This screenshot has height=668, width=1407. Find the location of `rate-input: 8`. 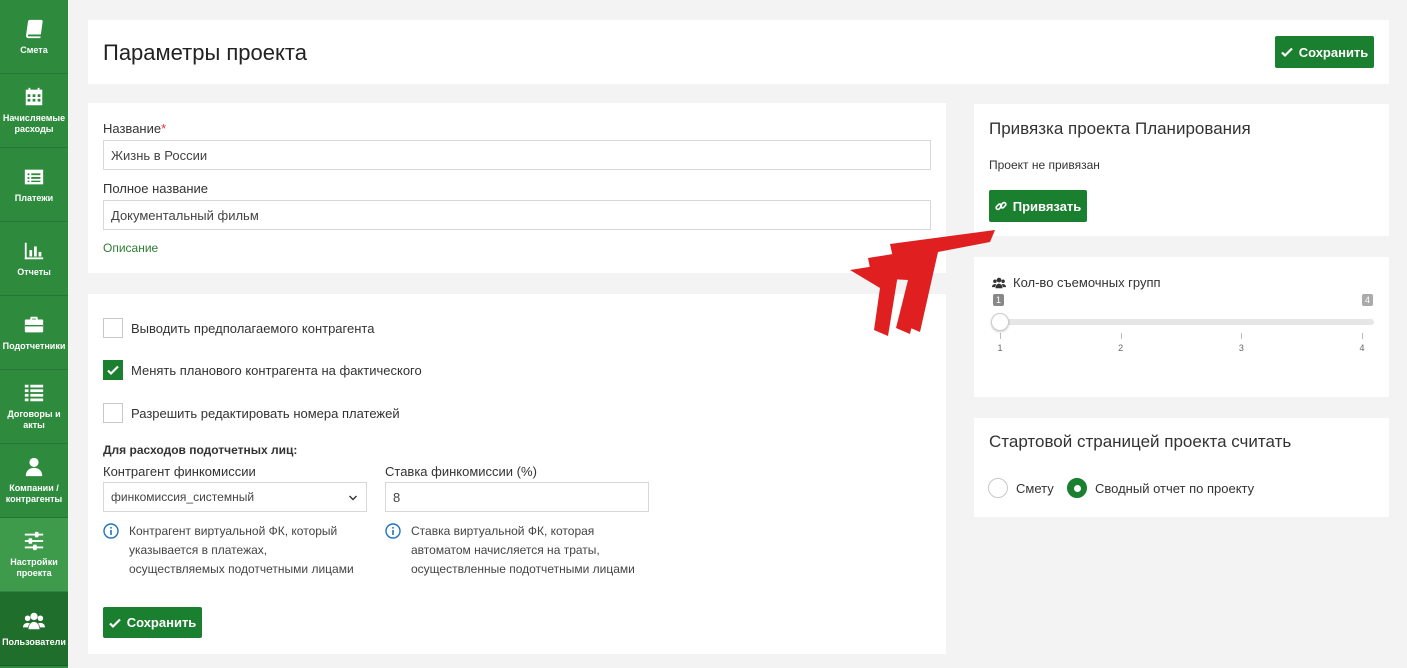

rate-input: 8 is located at coordinates (517, 497).